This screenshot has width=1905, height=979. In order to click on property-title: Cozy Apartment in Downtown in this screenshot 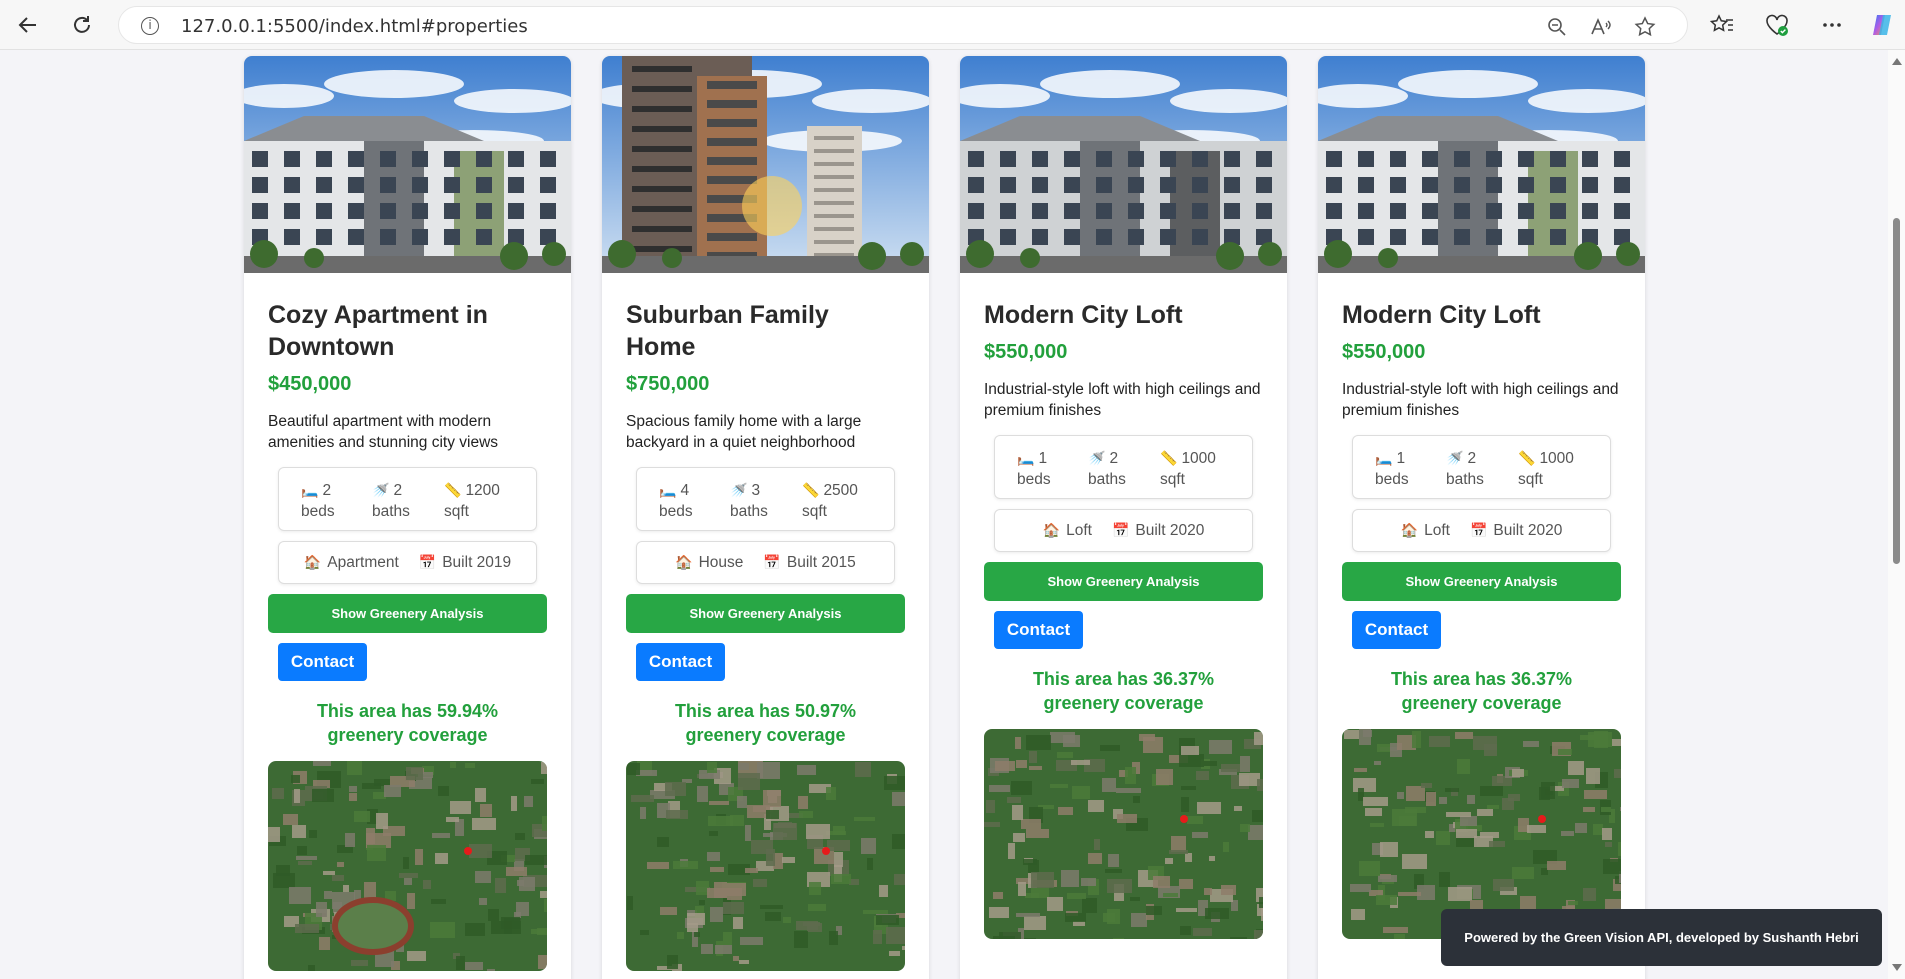, I will do `click(378, 331)`.